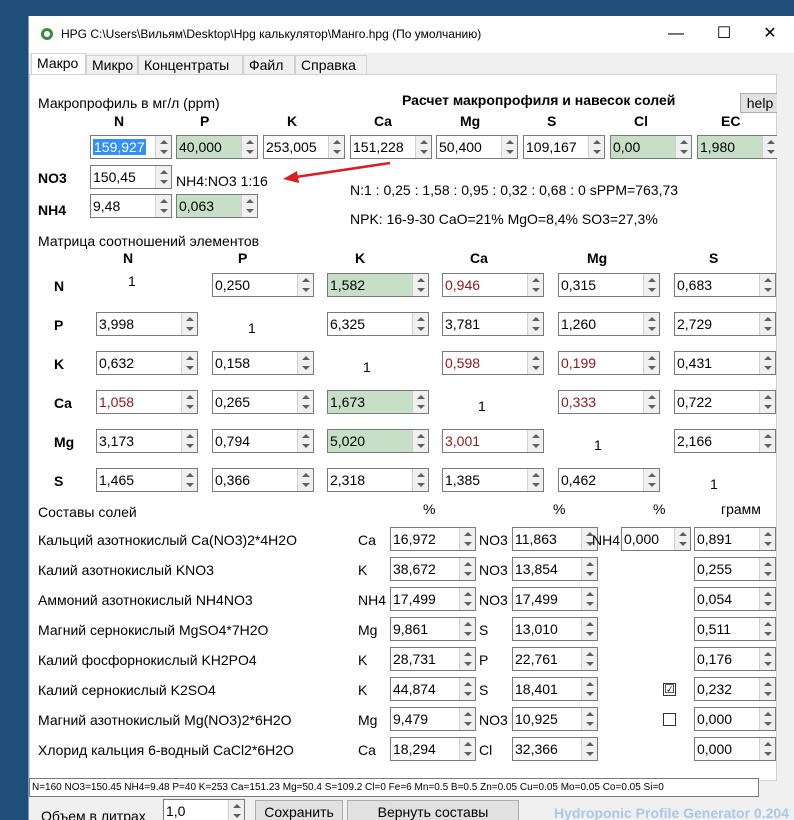  Describe the element at coordinates (676, 34) in the screenshot. I see `minimize-button: —` at that location.